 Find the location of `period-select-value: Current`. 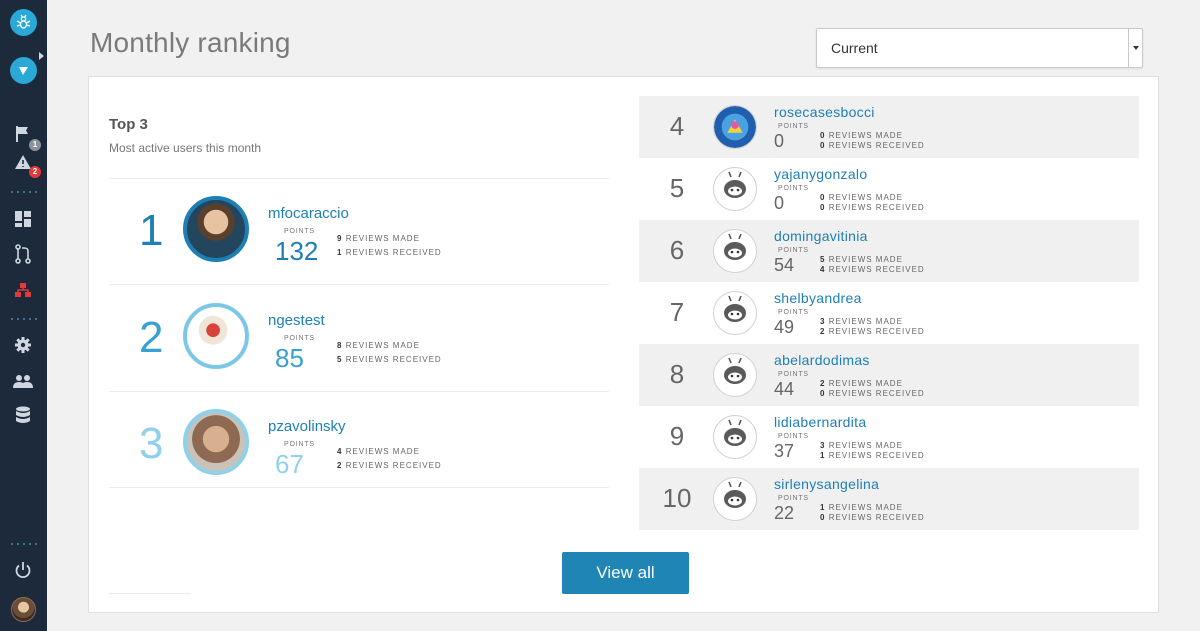

period-select-value: Current is located at coordinates (854, 48).